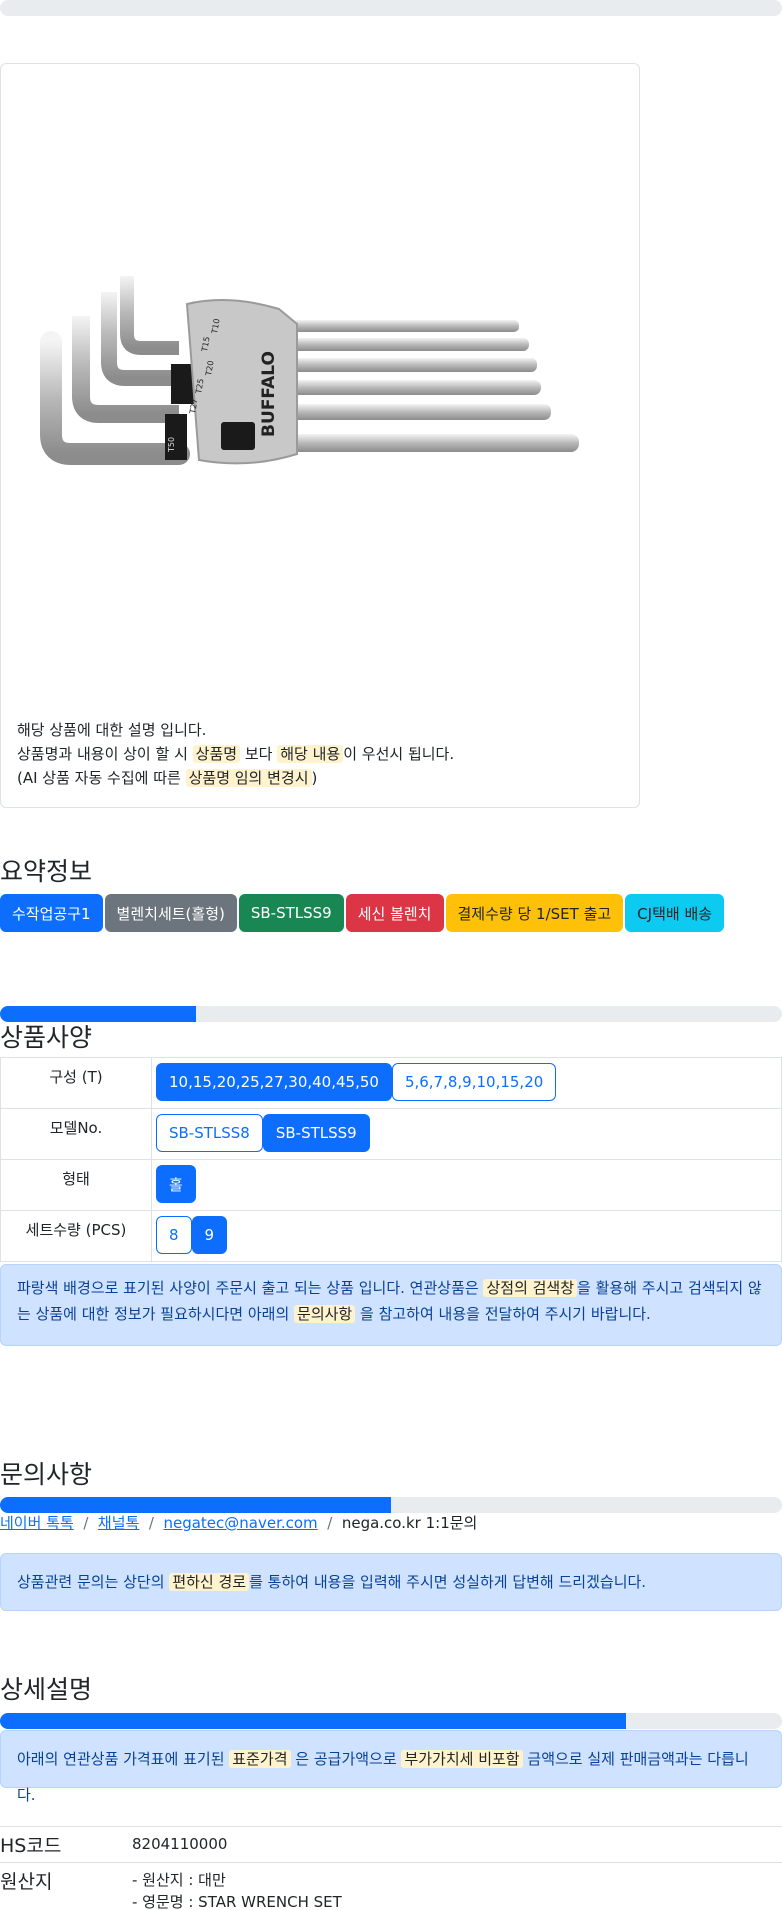 This screenshot has height=1910, width=782. What do you see at coordinates (316, 1133) in the screenshot?
I see `spec-option-chip: SB-STLSS9` at bounding box center [316, 1133].